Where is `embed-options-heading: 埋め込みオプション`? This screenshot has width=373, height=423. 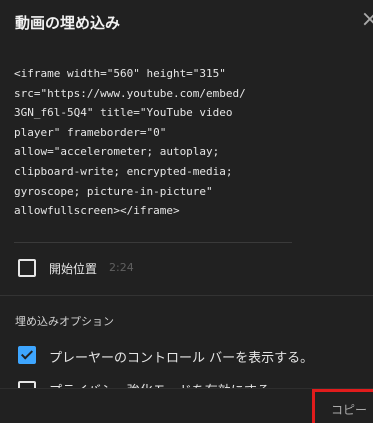 embed-options-heading: 埋め込みオプション is located at coordinates (64, 321).